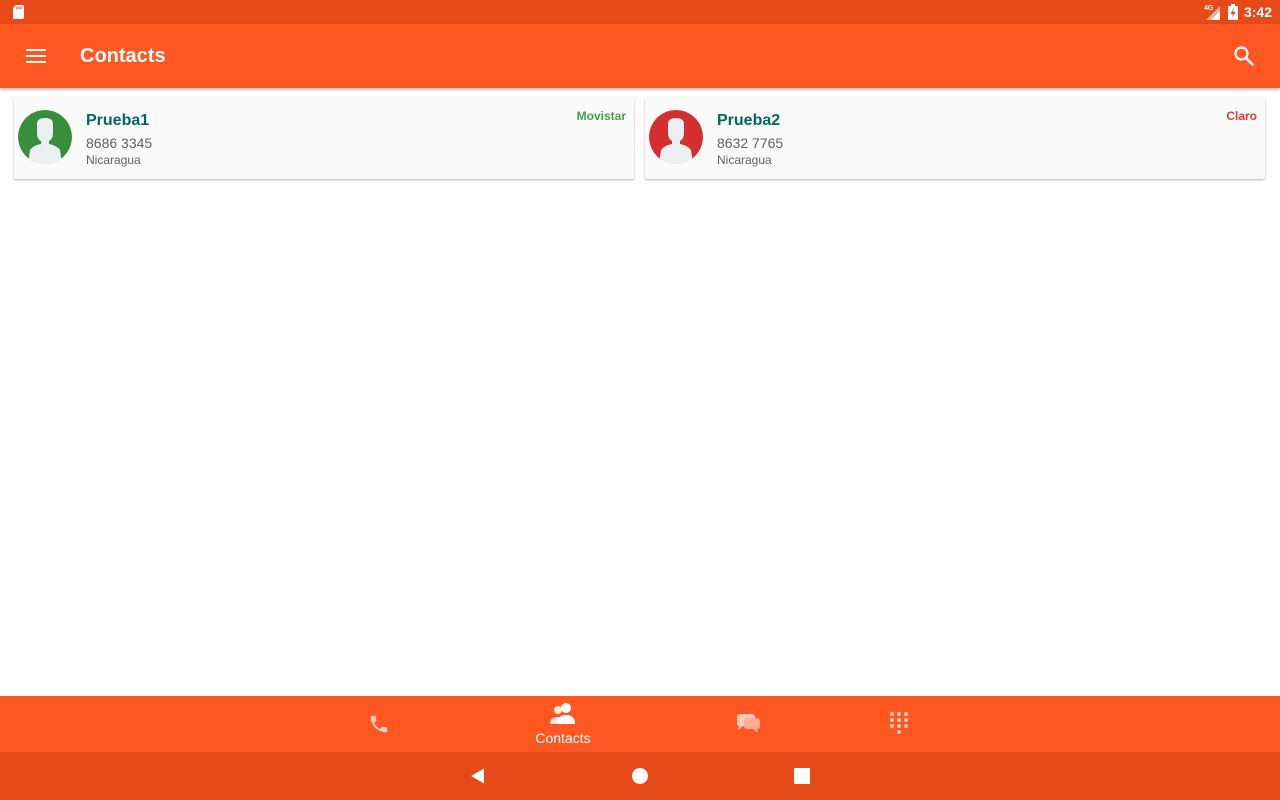 The image size is (1280, 800). Describe the element at coordinates (123, 56) in the screenshot. I see `page-title: Contacts` at that location.